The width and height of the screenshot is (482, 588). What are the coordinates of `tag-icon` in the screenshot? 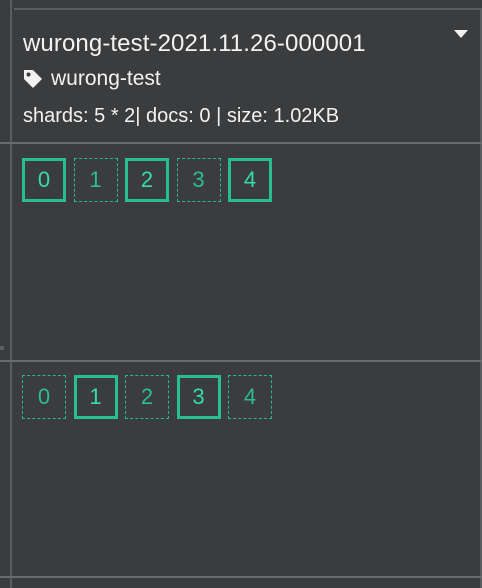 It's located at (33, 79).